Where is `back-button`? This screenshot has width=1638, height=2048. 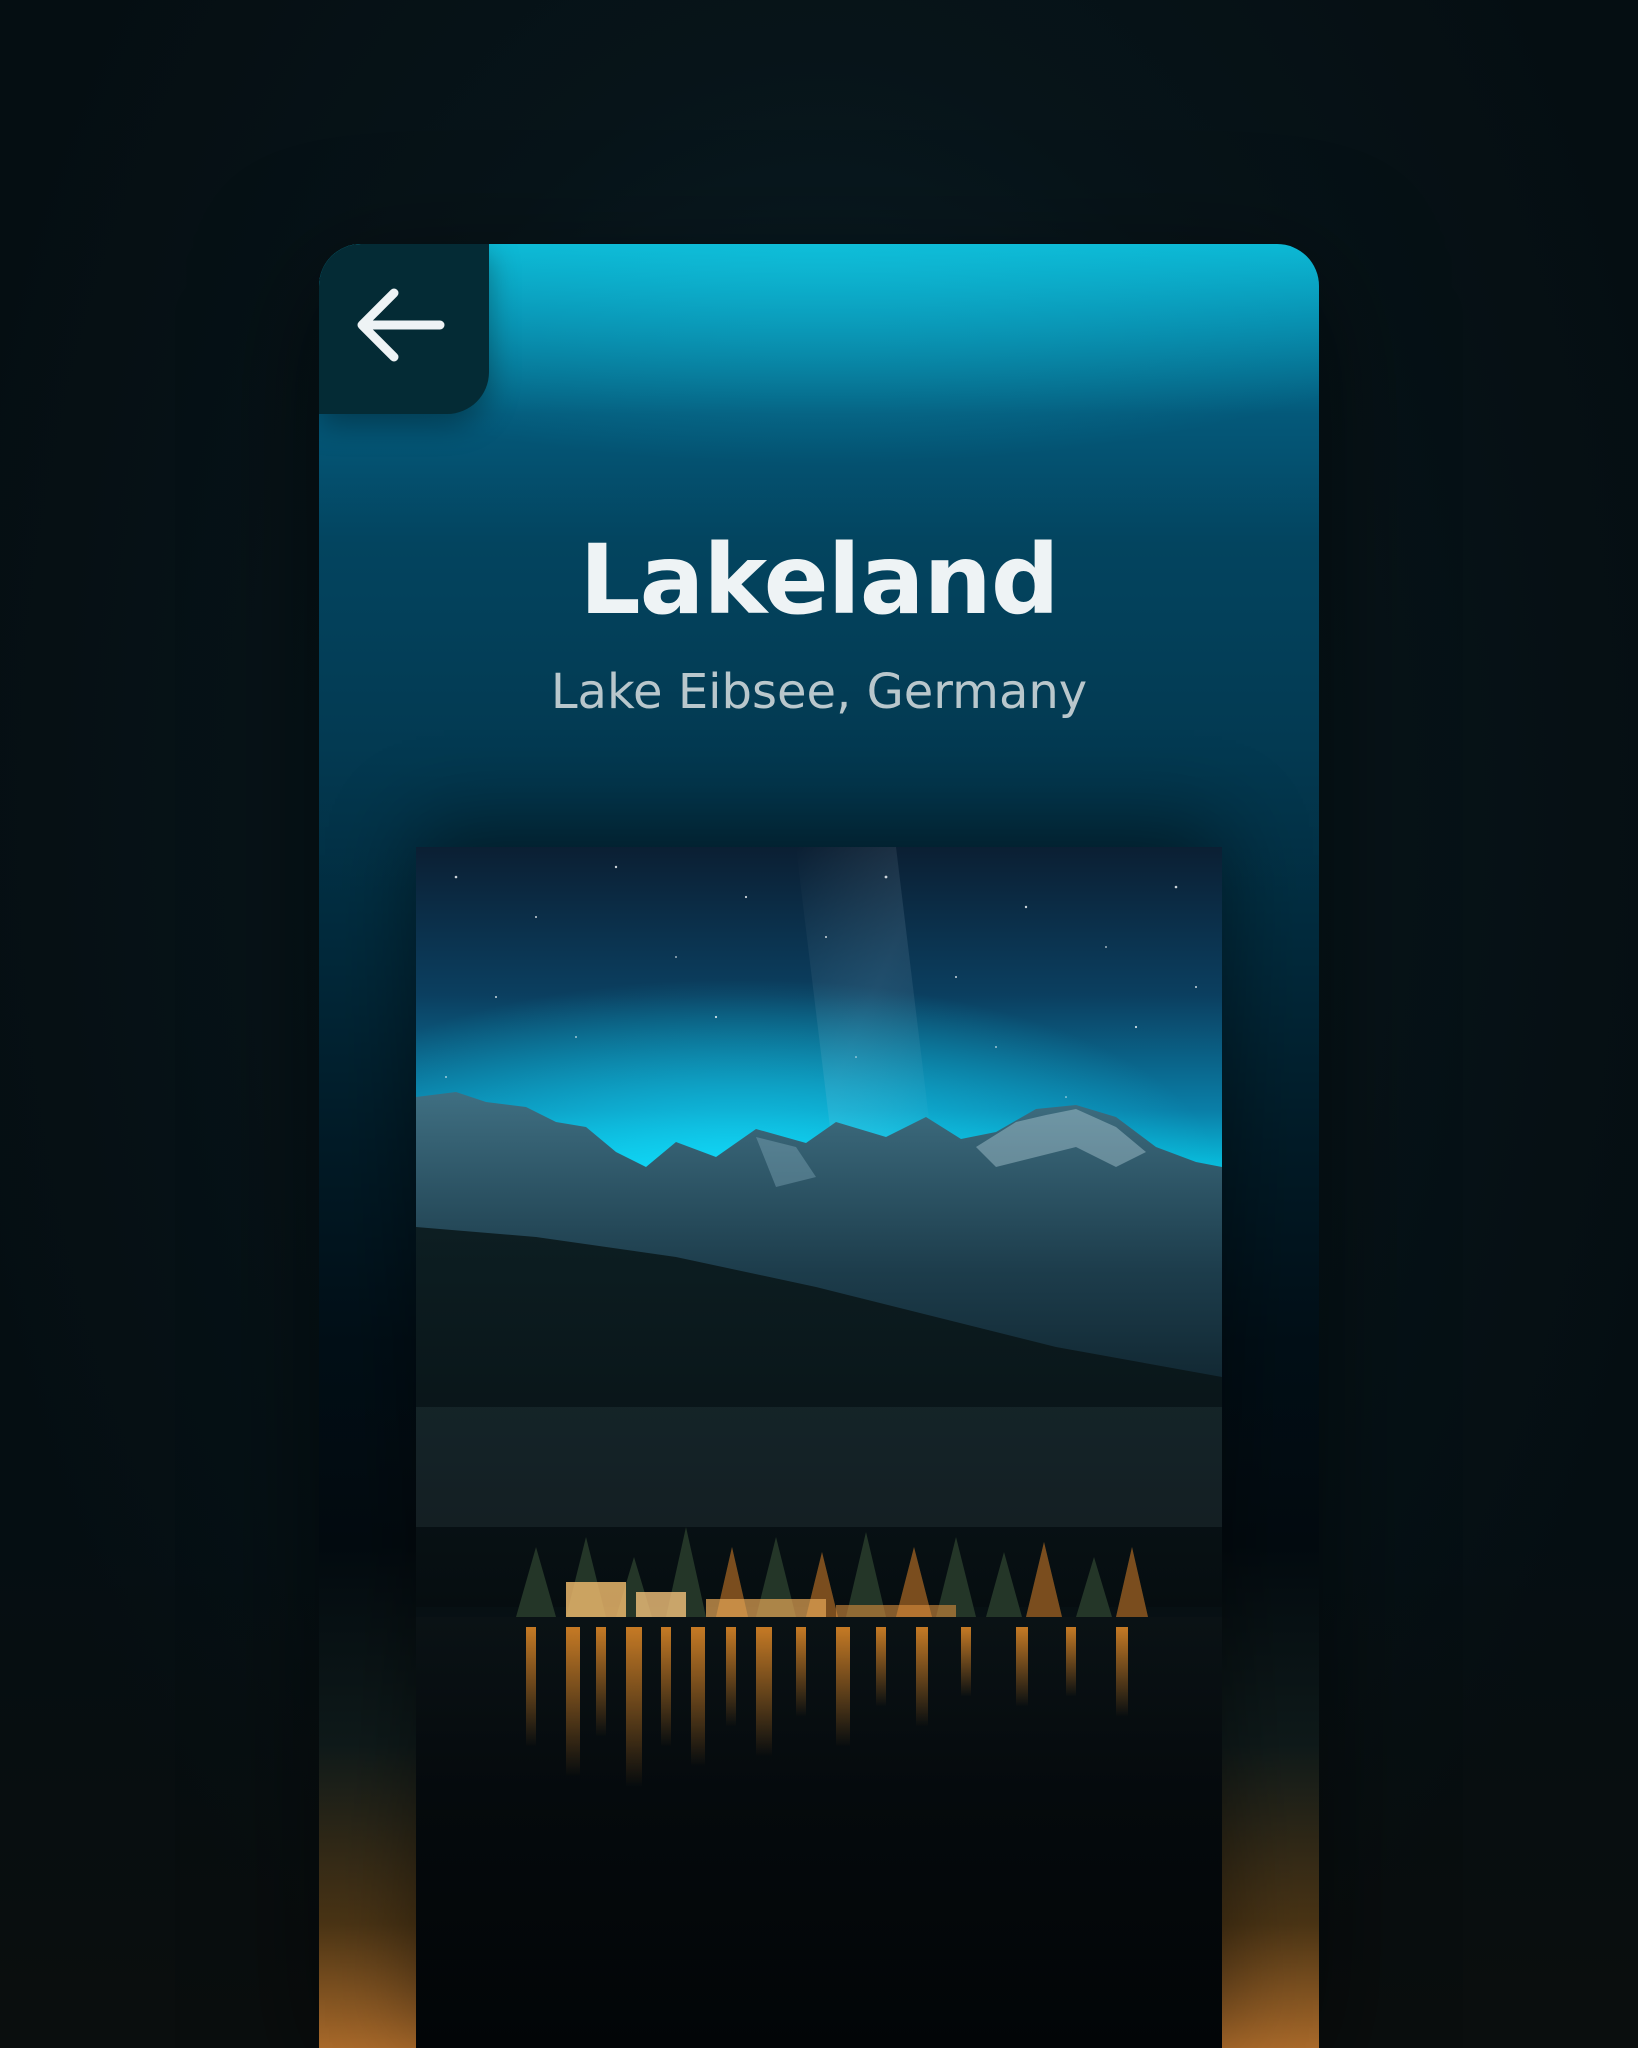
back-button is located at coordinates (404, 329).